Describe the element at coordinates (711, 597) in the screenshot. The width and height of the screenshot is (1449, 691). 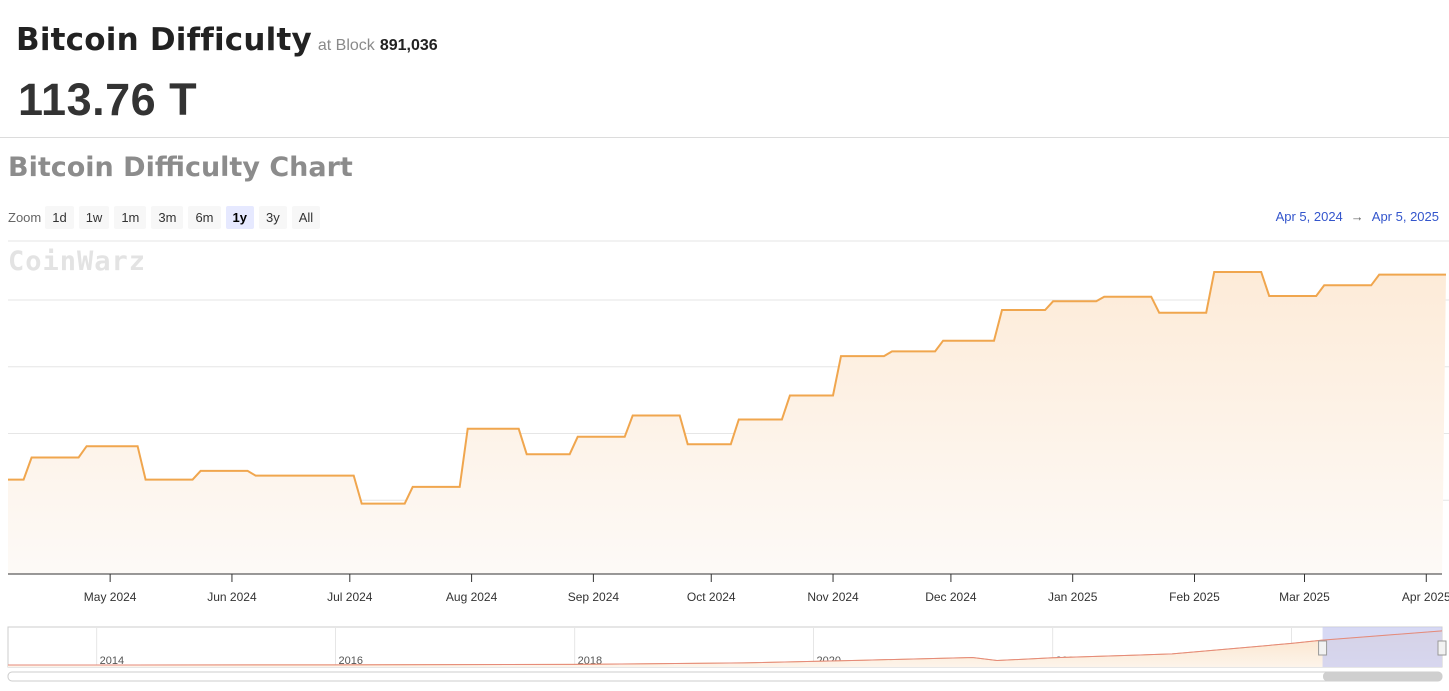
I see `x-tick-label: Oct 2024` at that location.